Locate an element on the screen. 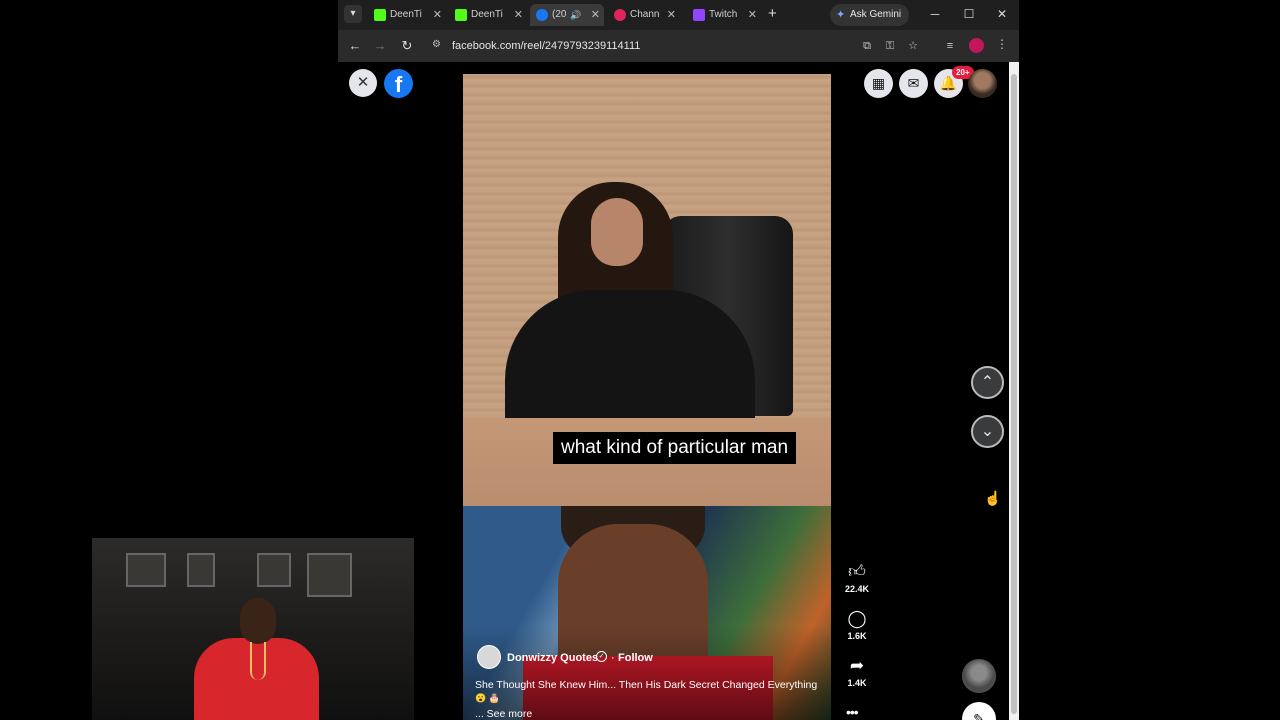 The height and width of the screenshot is (720, 1280). thumbs-up-icon: 👍︎ is located at coordinates (857, 571).